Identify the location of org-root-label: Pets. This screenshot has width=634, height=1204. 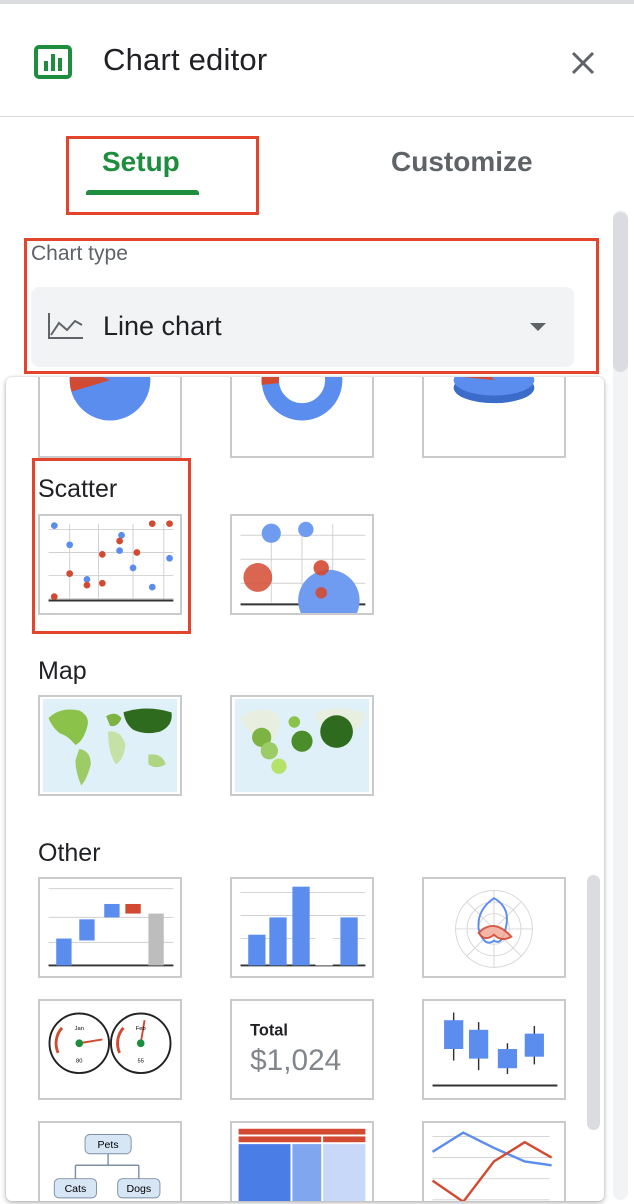
(108, 1145).